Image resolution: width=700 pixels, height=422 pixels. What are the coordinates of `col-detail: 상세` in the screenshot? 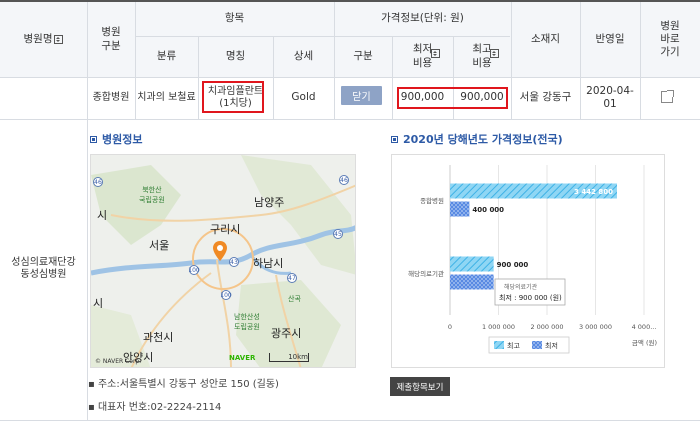 It's located at (303, 55).